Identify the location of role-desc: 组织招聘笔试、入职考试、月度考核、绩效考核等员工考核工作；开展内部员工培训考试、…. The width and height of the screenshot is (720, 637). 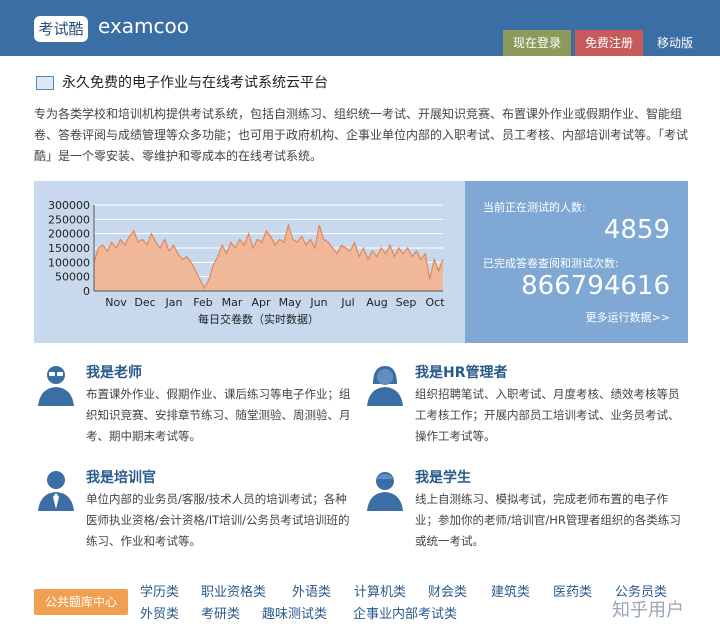
(547, 415).